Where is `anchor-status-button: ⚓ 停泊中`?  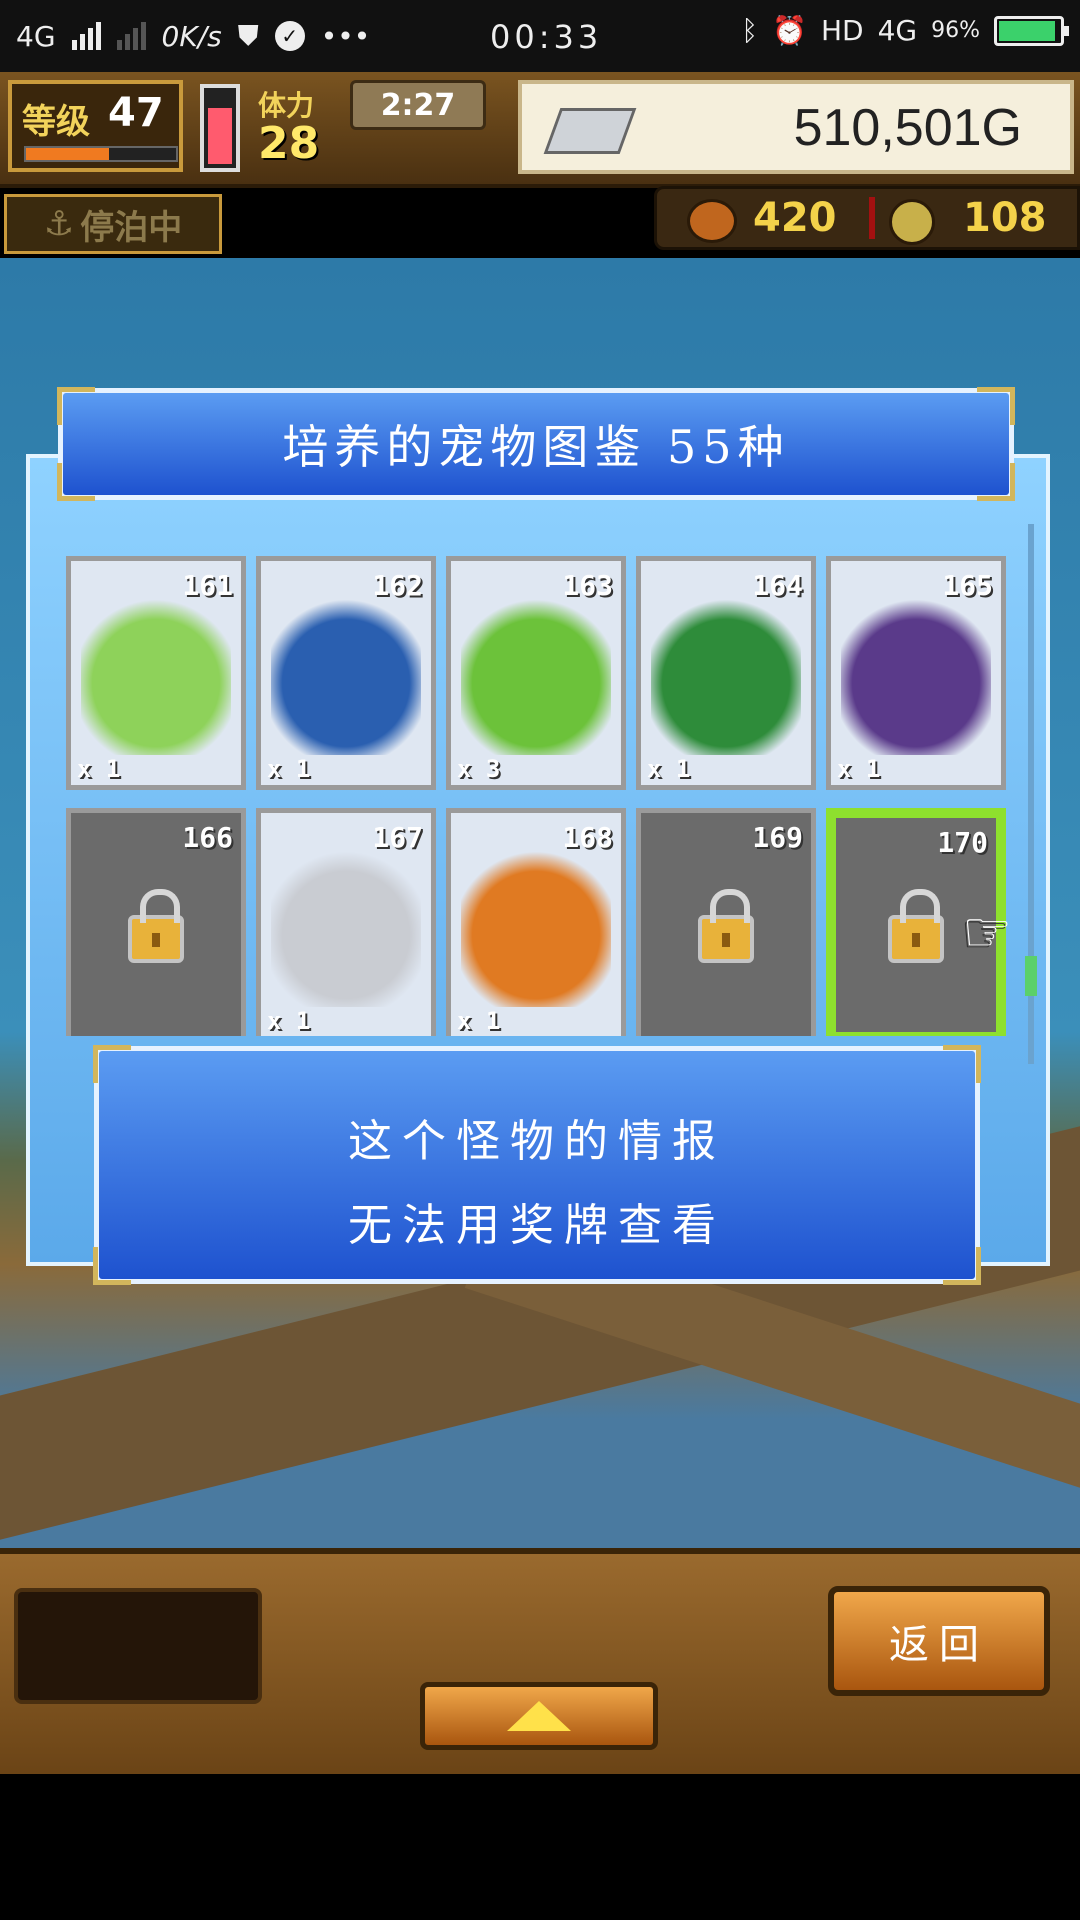
anchor-status-button: ⚓ 停泊中 is located at coordinates (113, 224).